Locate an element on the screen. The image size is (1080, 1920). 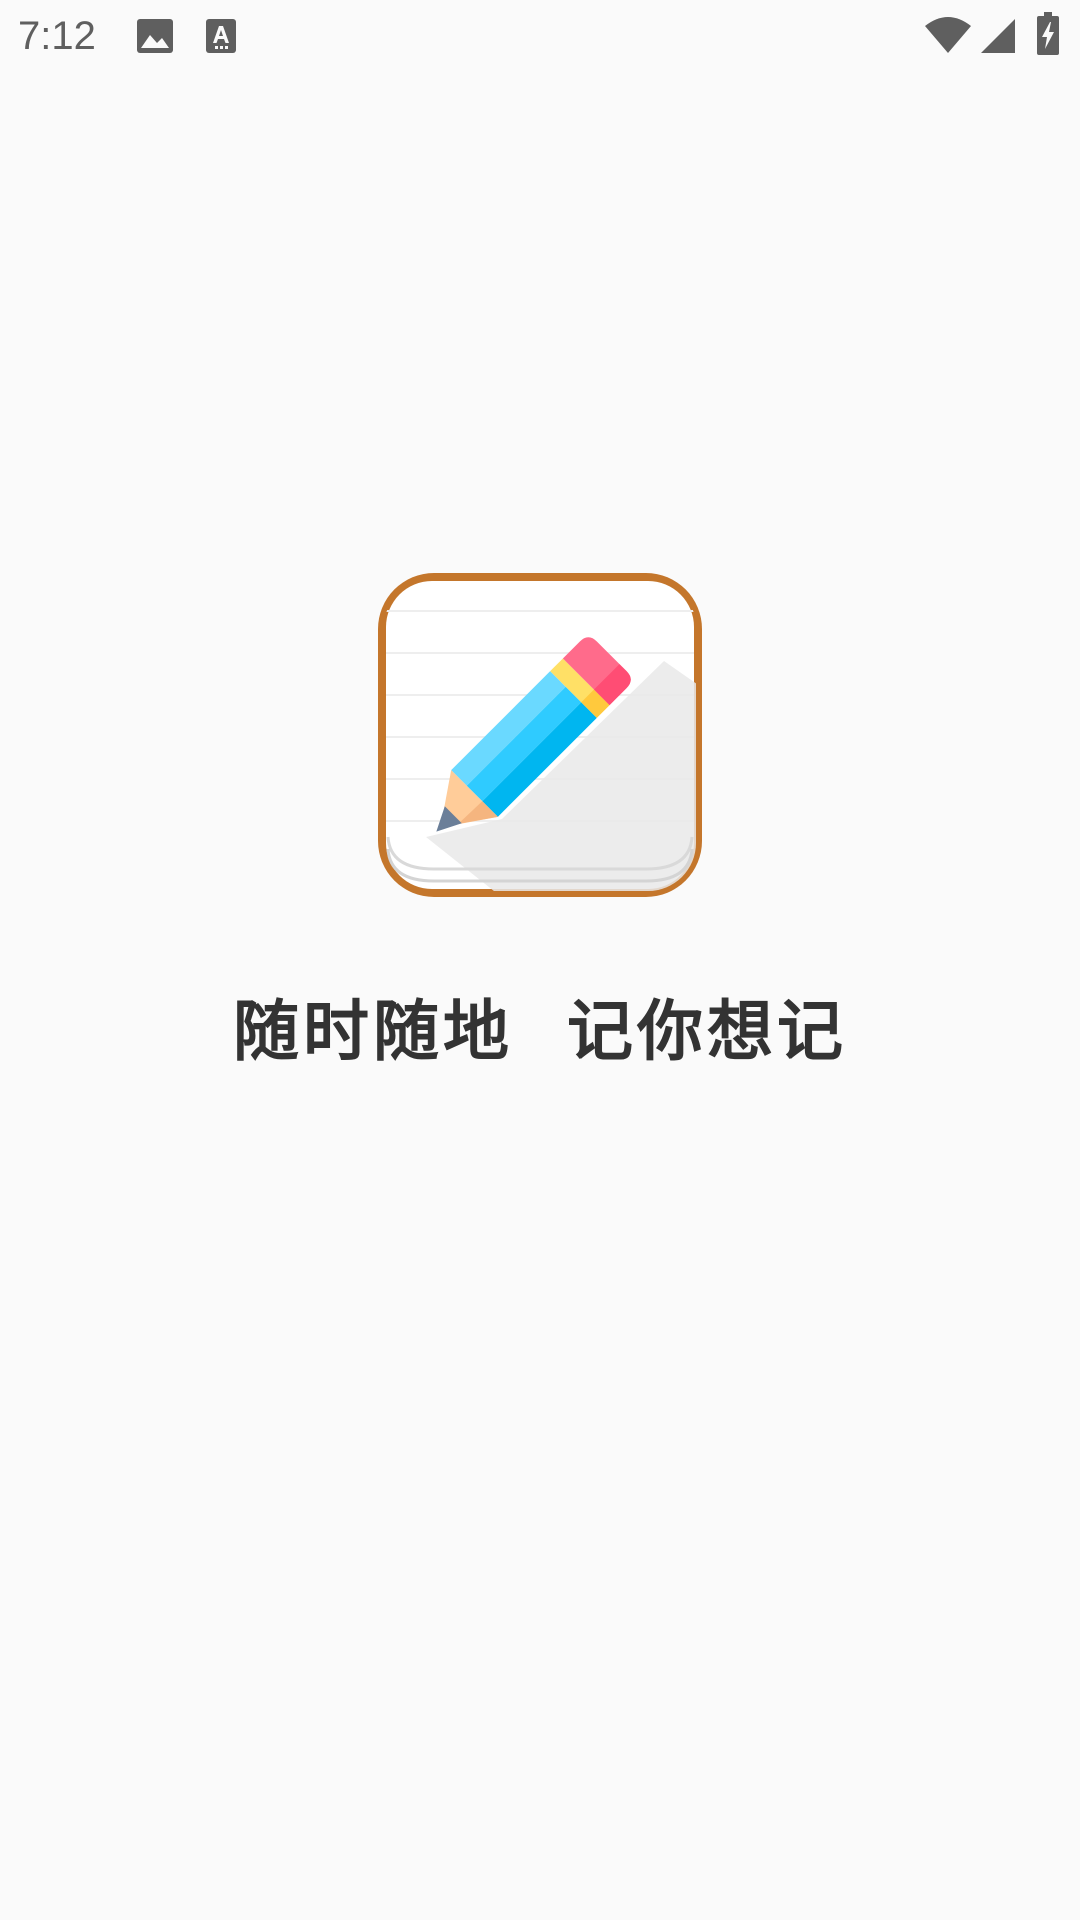
tagline: 随时随地 记你想记 is located at coordinates (540, 1031).